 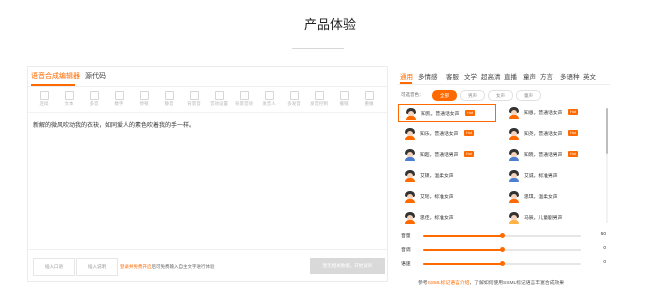 I want to click on editor-toolbar: 连续 文本 多音 数字 停顿 静音 背景音 音效设置 背景音效 发音人 多发音 发音控制 撤销 重做, so click(x=207, y=100).